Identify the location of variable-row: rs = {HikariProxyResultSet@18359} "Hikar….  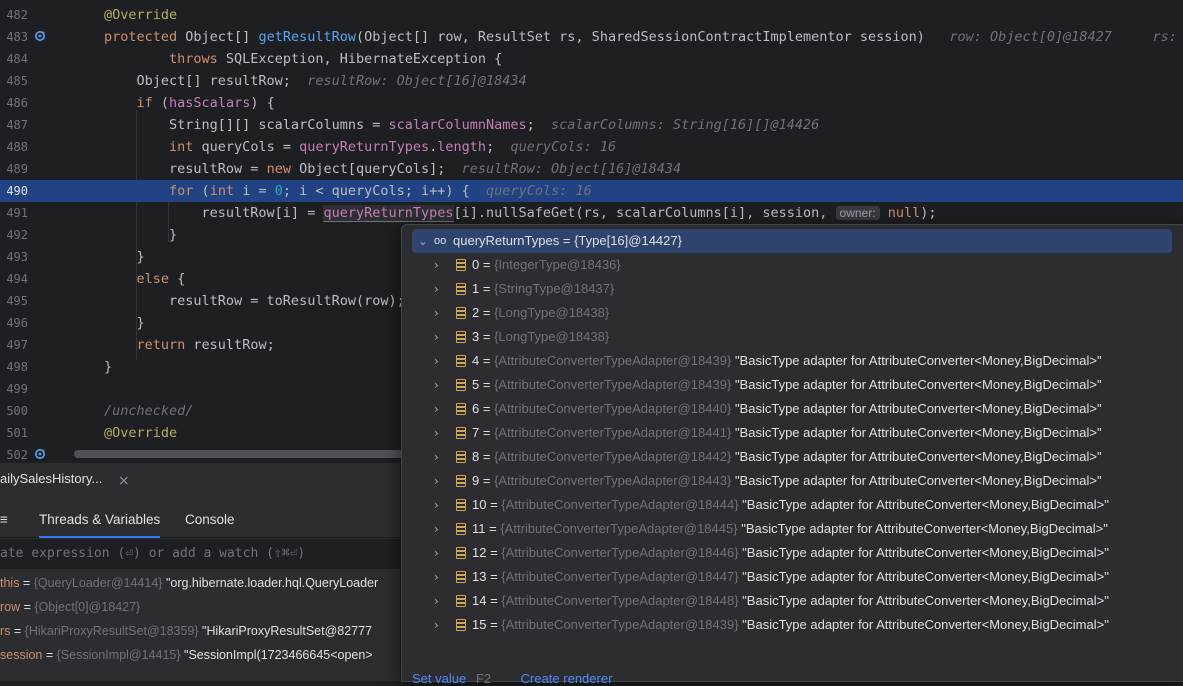
(186, 631).